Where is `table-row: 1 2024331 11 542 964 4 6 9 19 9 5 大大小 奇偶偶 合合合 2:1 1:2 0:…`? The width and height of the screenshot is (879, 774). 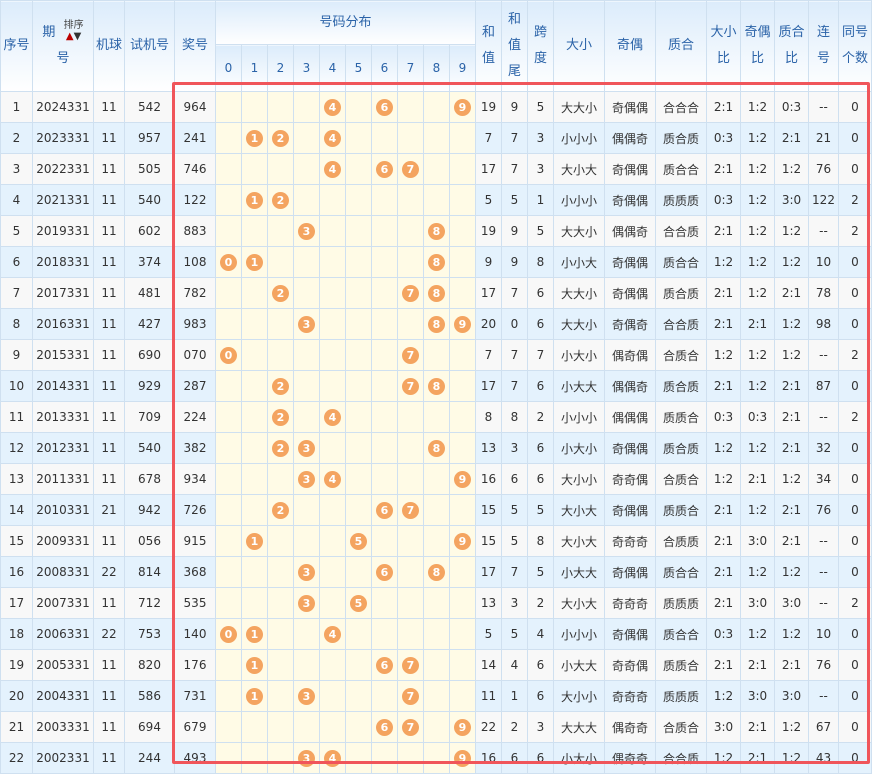 table-row: 1 2024331 11 542 964 4 6 9 19 9 5 大大小 奇偶偶 合合合 2:1 1:2 0:… is located at coordinates (436, 107).